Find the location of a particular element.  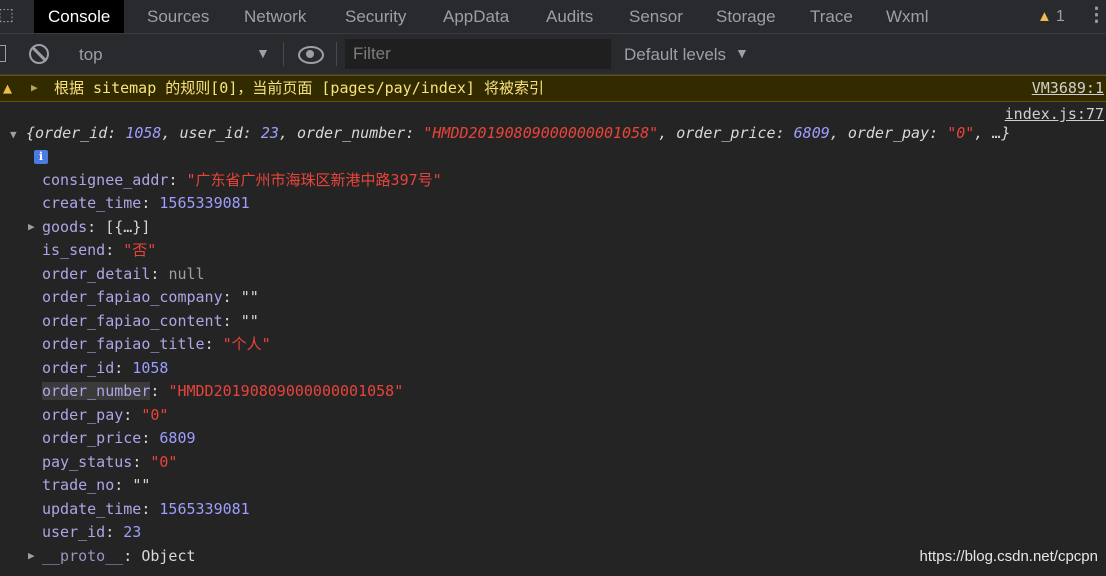

clear-console-icon is located at coordinates (39, 54).